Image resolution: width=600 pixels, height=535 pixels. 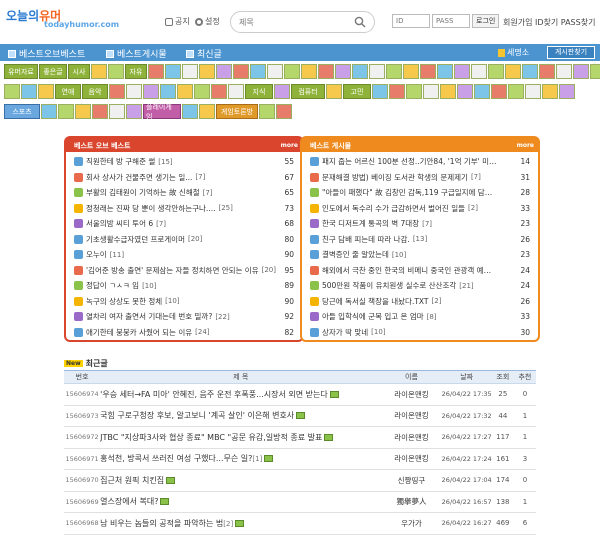 I want to click on login-id-input, so click(x=411, y=21).